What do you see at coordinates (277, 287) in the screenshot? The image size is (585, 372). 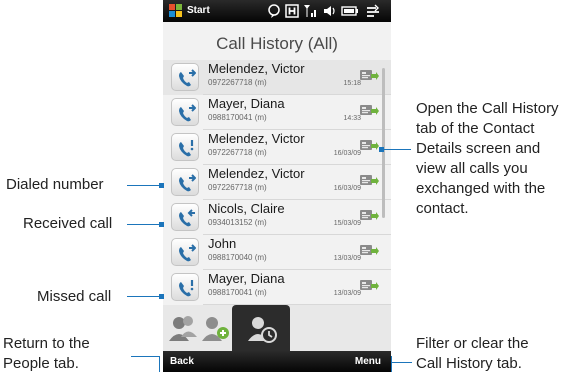 I see `call-list-item: Mayer, Diana 0988170041 (m) 13/03/09` at bounding box center [277, 287].